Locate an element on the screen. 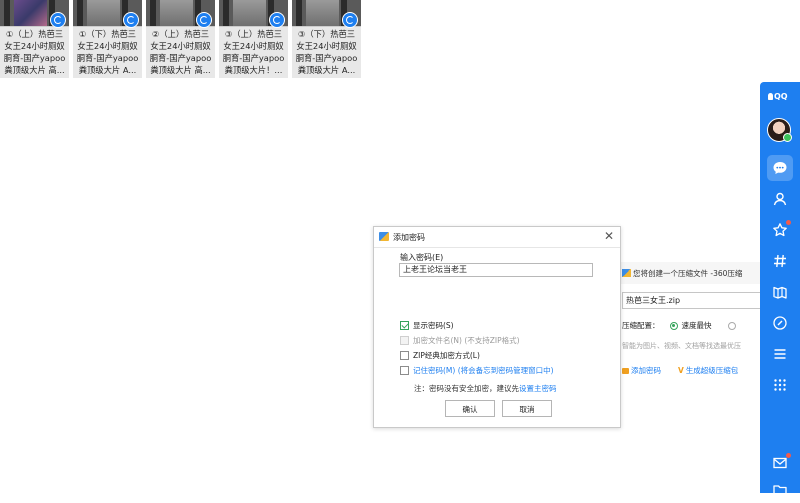 This screenshot has width=800, height=503. grid-icon is located at coordinates (780, 385).